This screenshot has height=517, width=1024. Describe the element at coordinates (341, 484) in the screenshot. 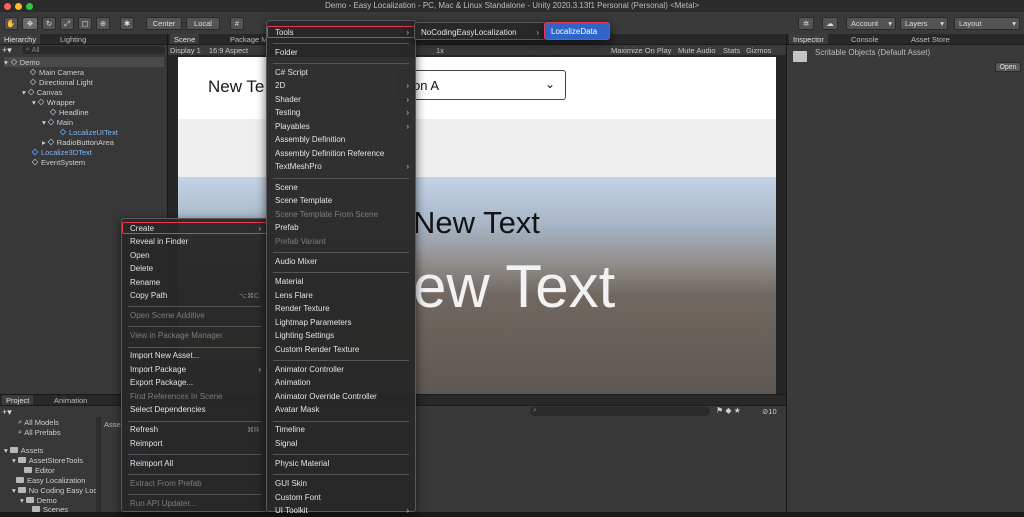

I see `menu-item-gui-skin: GUI Skin` at that location.